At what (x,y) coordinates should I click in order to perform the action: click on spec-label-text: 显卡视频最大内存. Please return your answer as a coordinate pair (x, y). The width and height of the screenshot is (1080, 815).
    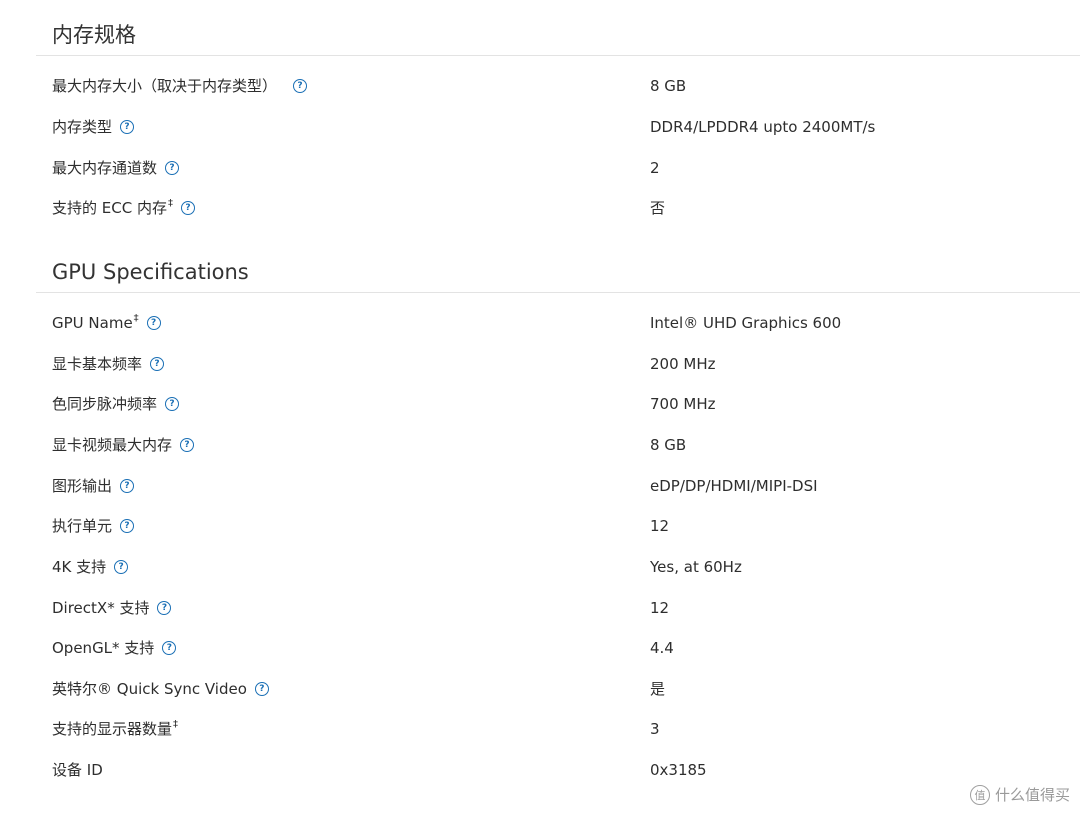
    Looking at the image, I should click on (112, 445).